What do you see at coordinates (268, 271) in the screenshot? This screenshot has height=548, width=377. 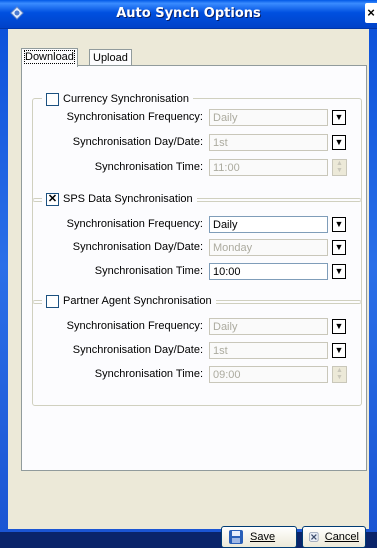 I see `sps-time-input: 10:00` at bounding box center [268, 271].